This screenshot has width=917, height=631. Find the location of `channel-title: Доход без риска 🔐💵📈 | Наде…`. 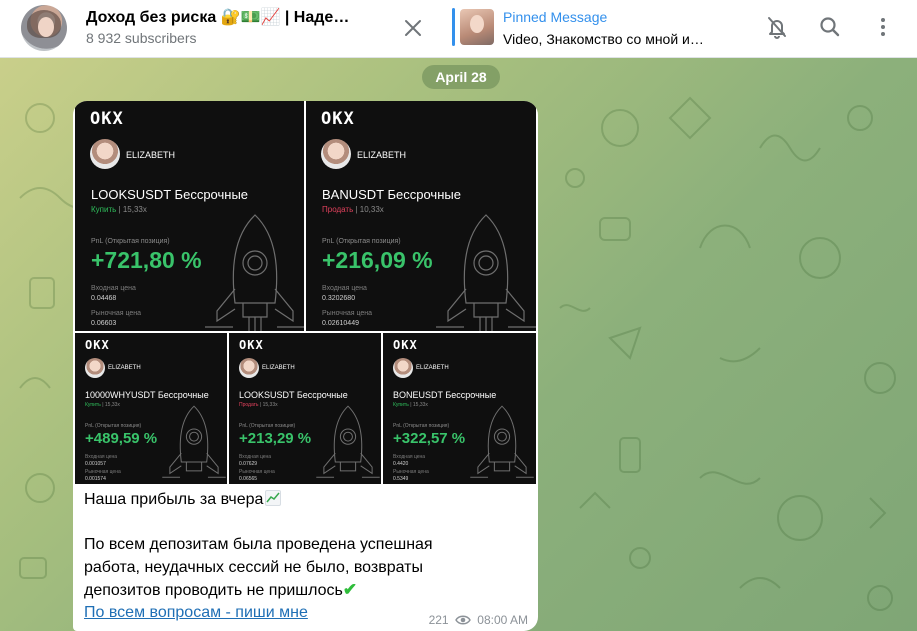

channel-title: Доход без риска 🔐💵📈 | Наде… is located at coordinates (231, 17).